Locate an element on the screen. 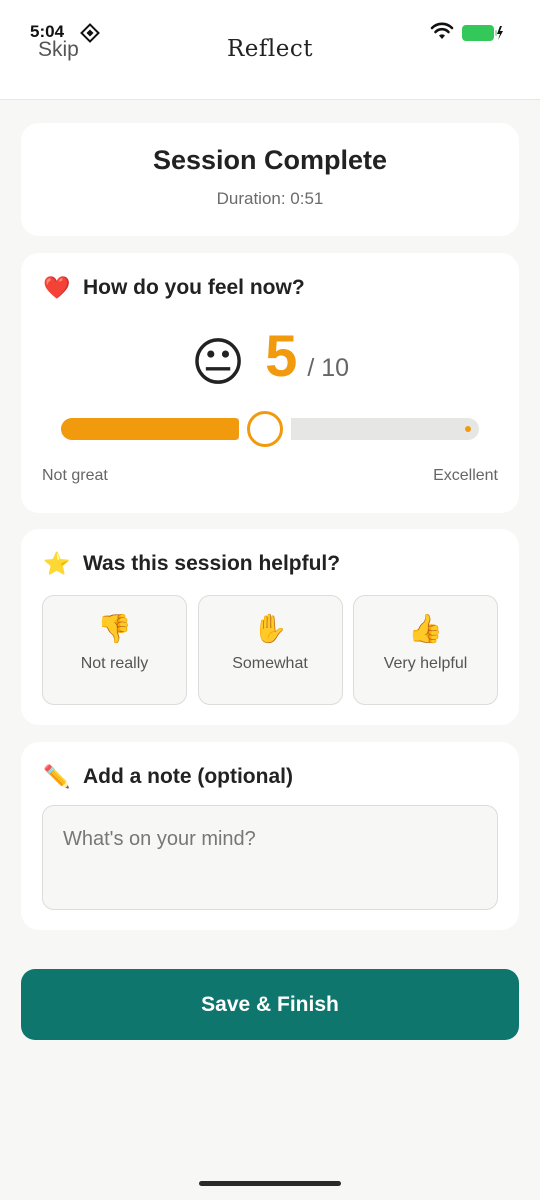  helpful-options: 👎 Not really ✋ Somewhat 👍 Very helpful is located at coordinates (270, 650).